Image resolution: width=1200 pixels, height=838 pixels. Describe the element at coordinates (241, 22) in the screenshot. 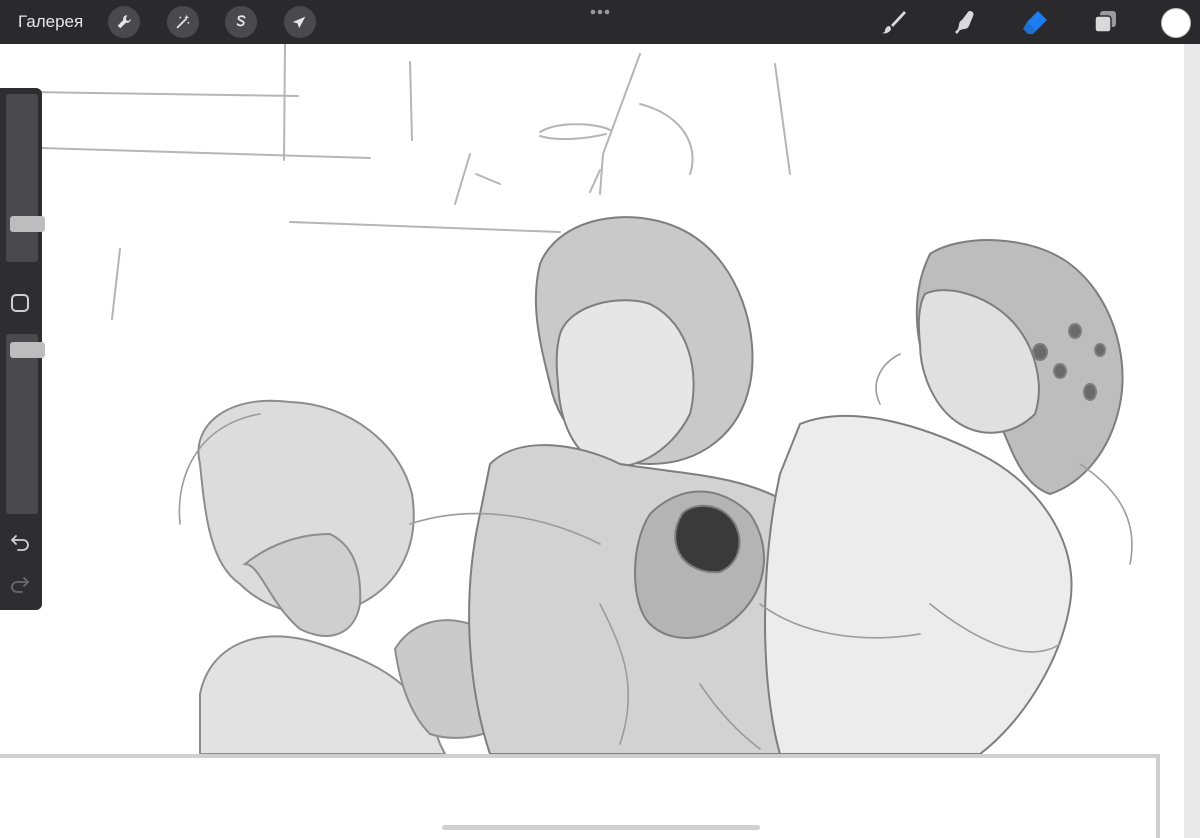

I see `selection-s-icon` at that location.